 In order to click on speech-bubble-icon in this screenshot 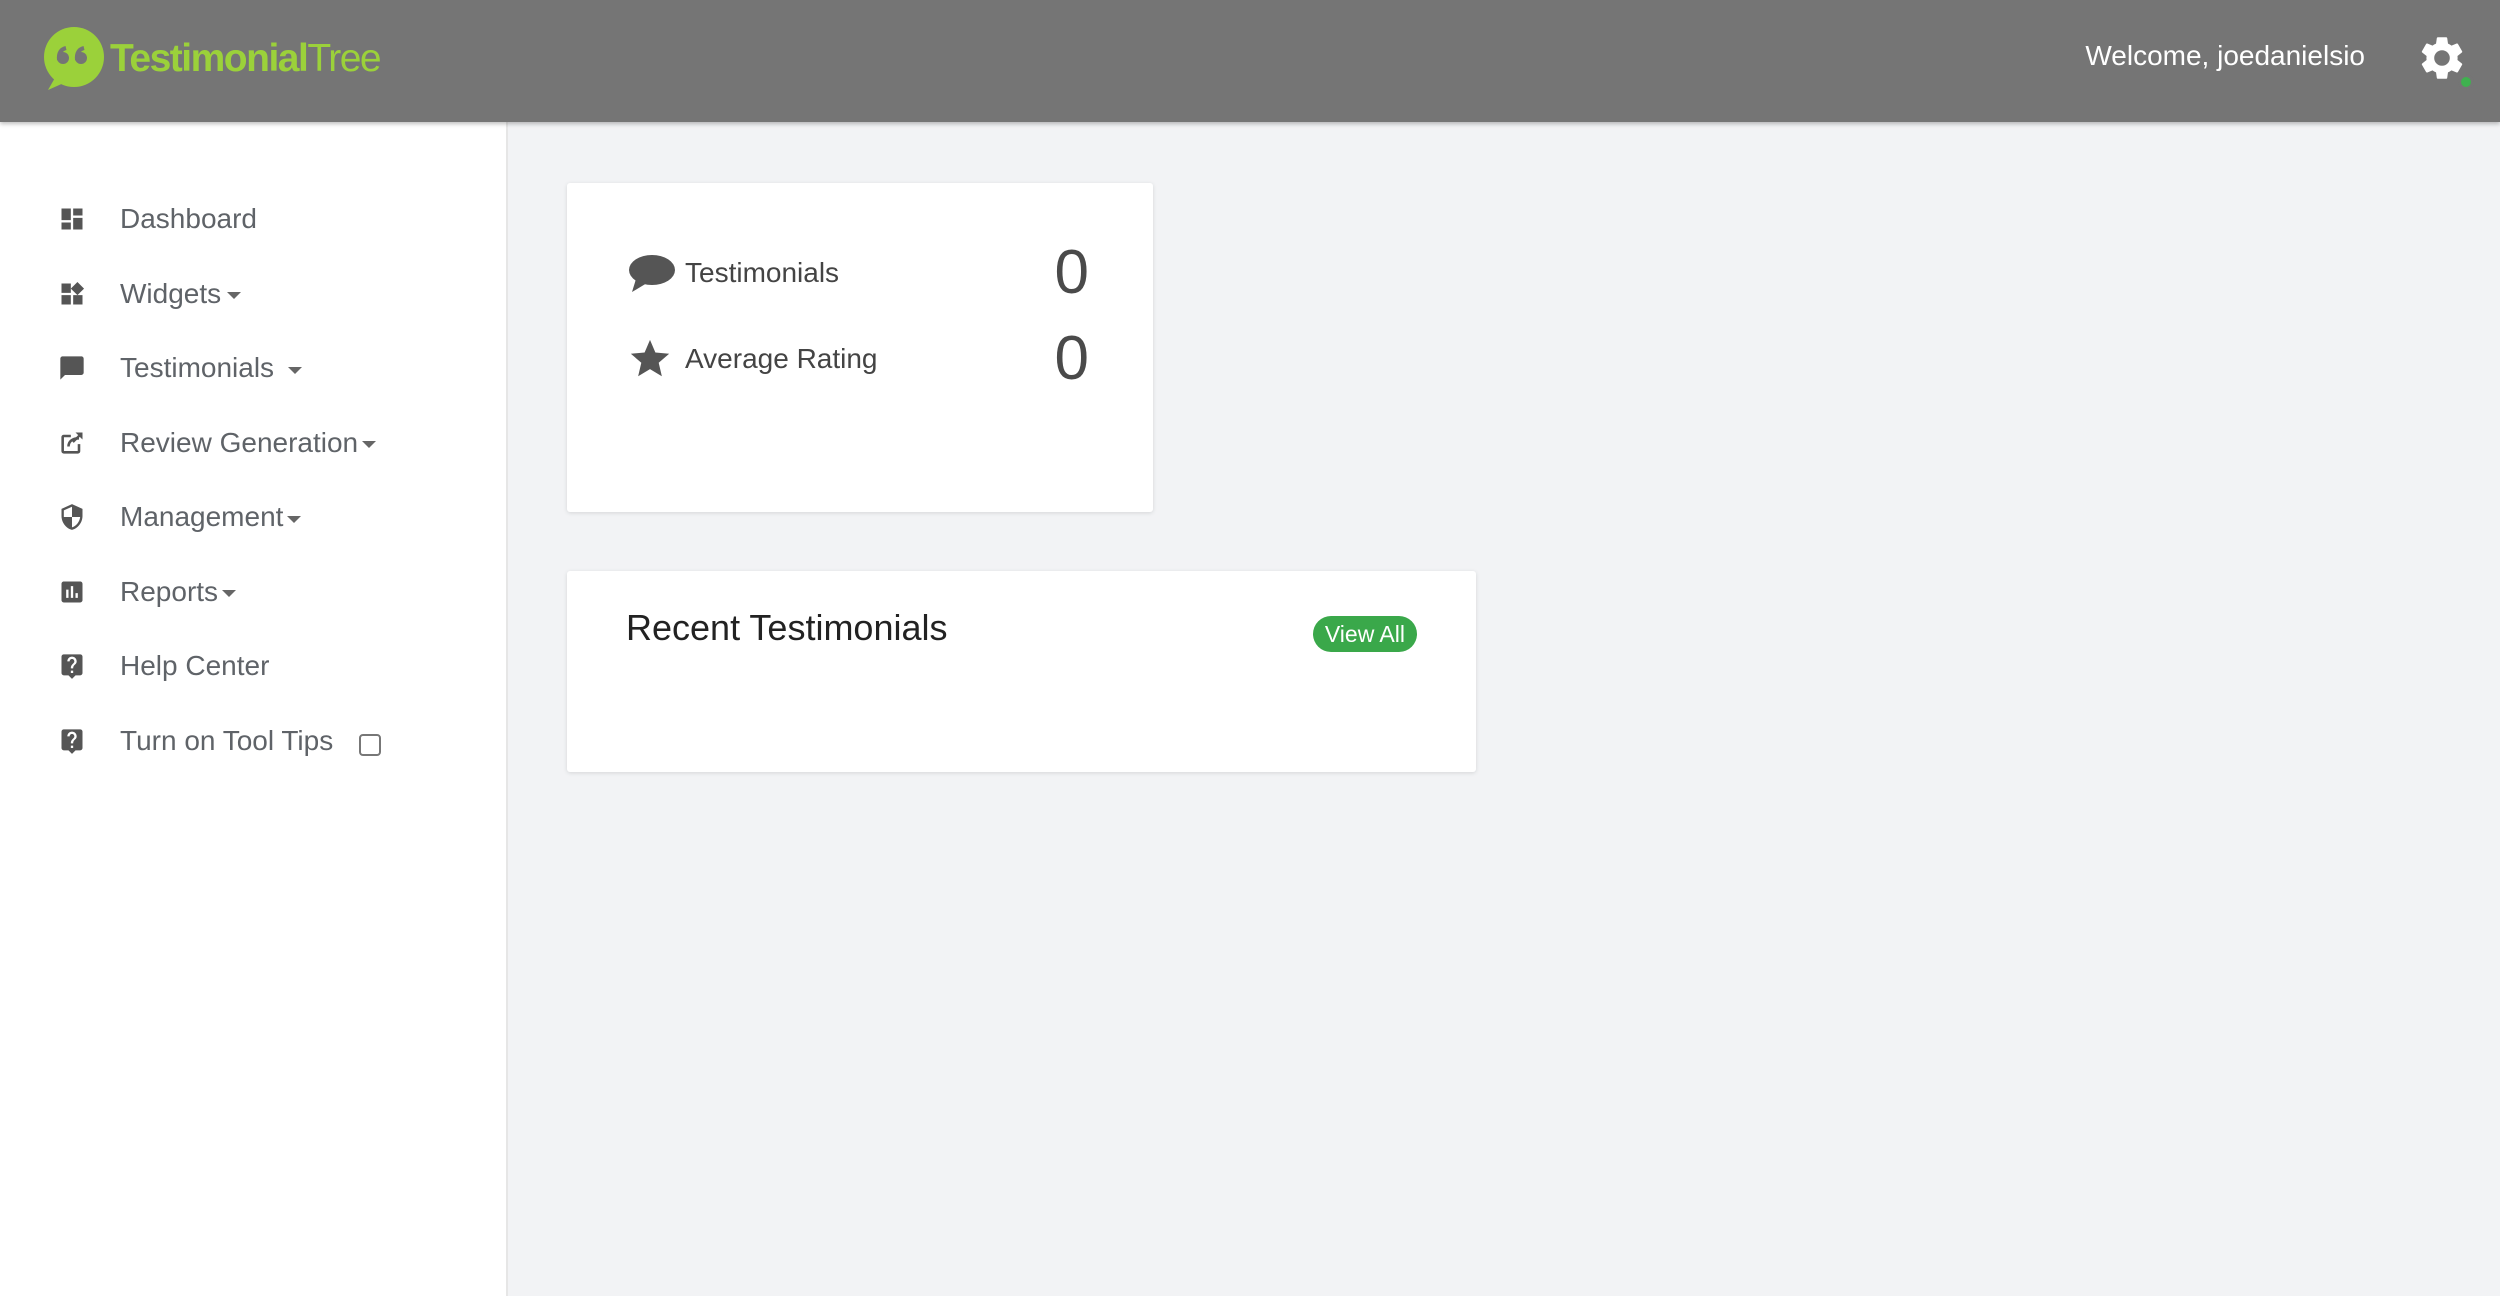, I will do `click(652, 273)`.